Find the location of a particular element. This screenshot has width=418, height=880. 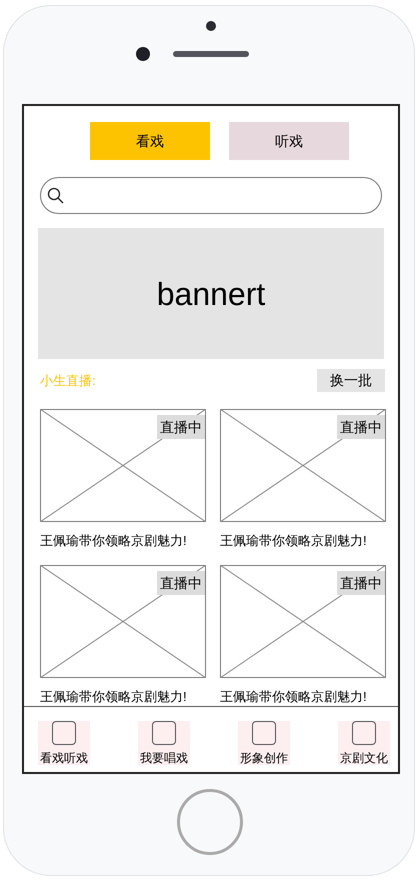

nav-item: 看戏听戏 is located at coordinates (64, 743).